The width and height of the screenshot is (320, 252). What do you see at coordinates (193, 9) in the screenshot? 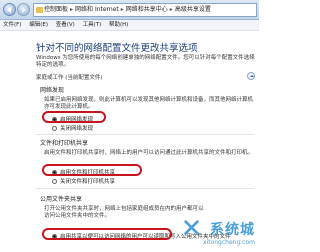
I see `crumb-advanced-sharing: 高级共享设置` at bounding box center [193, 9].